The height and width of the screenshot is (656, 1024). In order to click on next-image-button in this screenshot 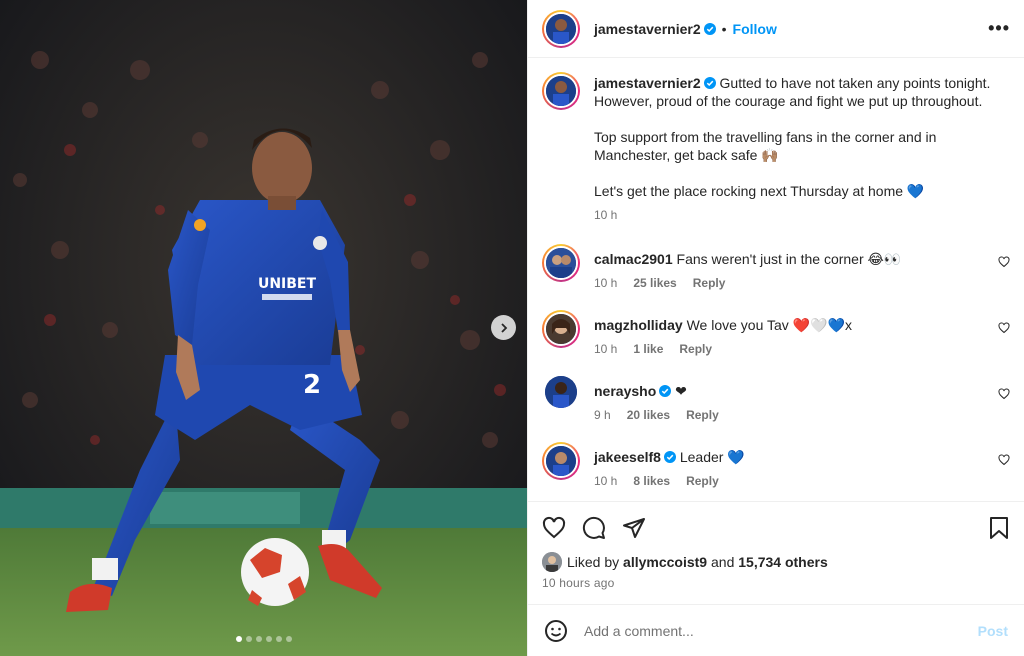, I will do `click(503, 327)`.